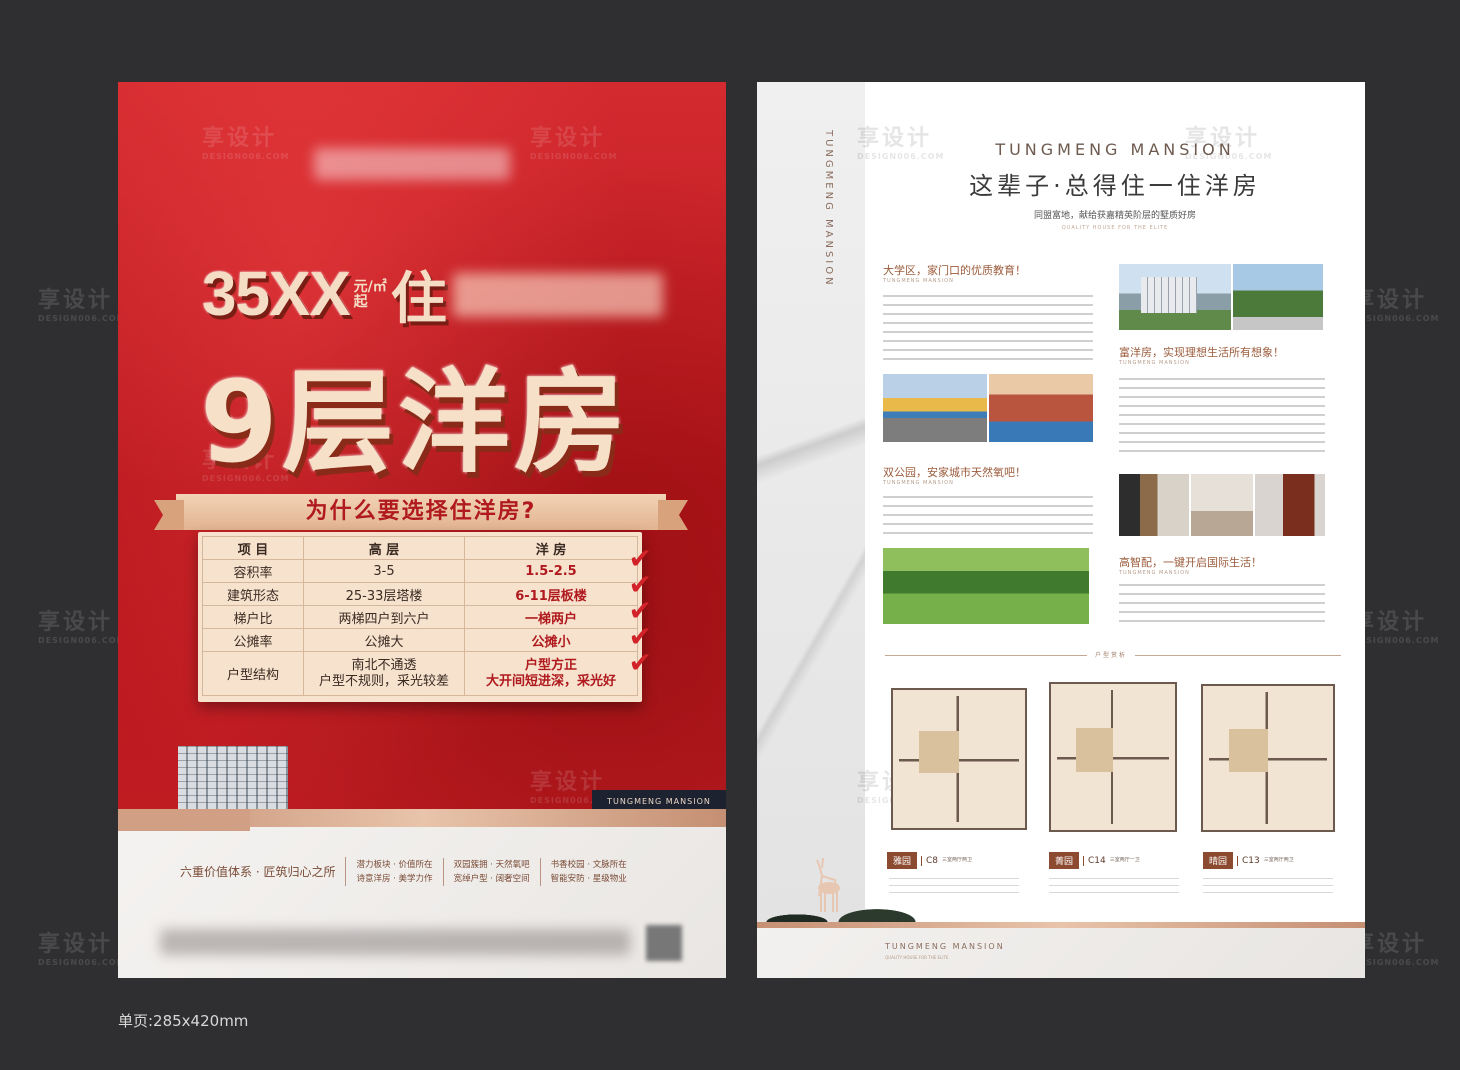  What do you see at coordinates (1175, 297) in the screenshot?
I see `building-photo` at bounding box center [1175, 297].